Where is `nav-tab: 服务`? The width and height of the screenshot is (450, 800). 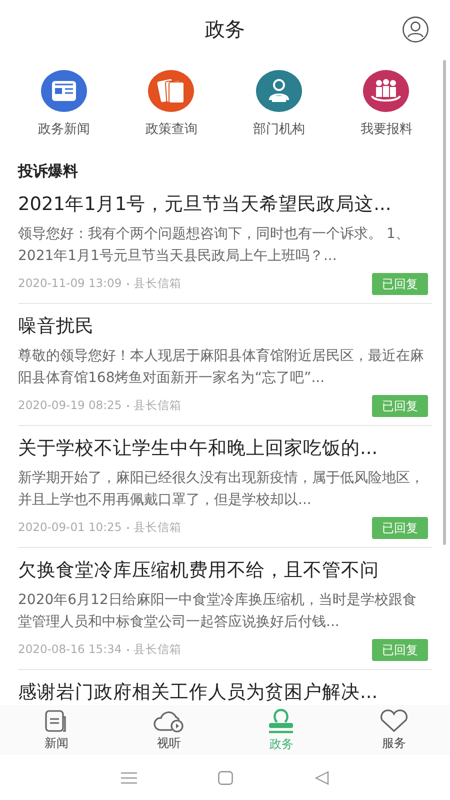 nav-tab: 服务 is located at coordinates (394, 730).